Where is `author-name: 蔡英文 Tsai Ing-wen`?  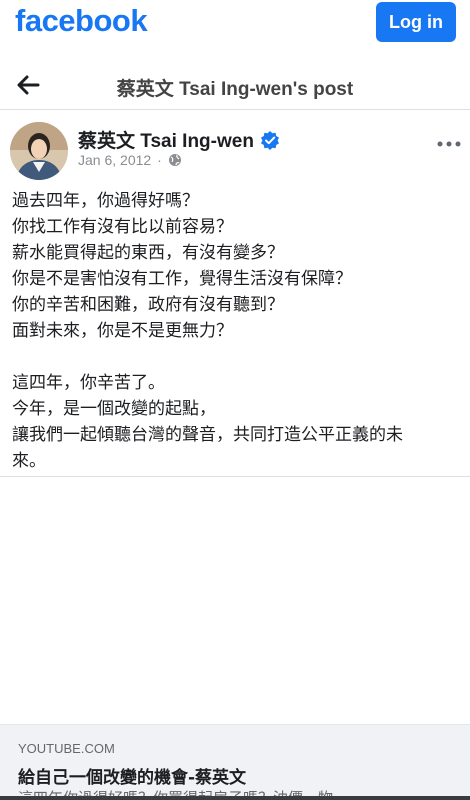
author-name: 蔡英文 Tsai Ing-wen is located at coordinates (166, 139).